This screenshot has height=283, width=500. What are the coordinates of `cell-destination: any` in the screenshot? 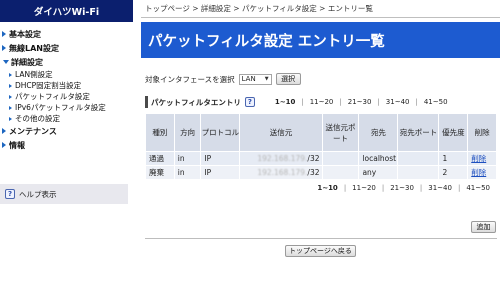 It's located at (378, 172).